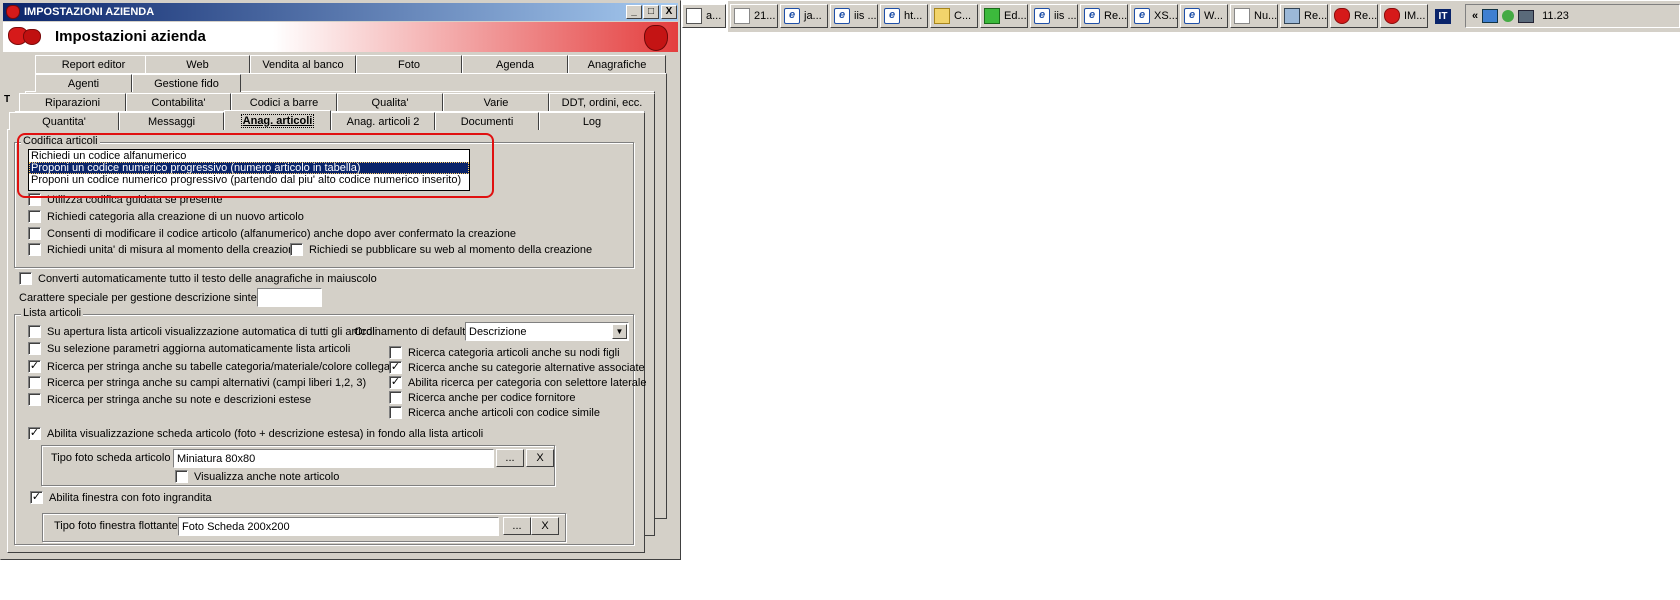 Image resolution: width=1680 pixels, height=600 pixels. I want to click on tipo-flottante-input: Foto Scheda 200x200, so click(338, 526).